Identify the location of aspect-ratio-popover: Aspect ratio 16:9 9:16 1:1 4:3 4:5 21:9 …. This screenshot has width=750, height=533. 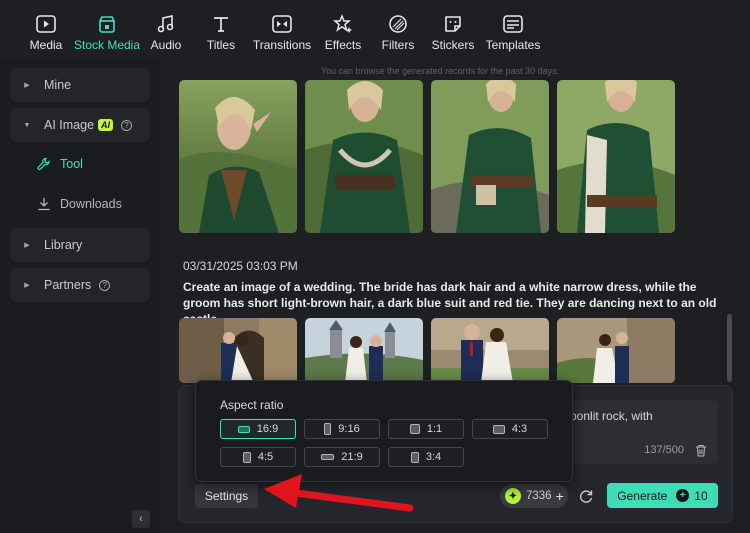
(384, 431).